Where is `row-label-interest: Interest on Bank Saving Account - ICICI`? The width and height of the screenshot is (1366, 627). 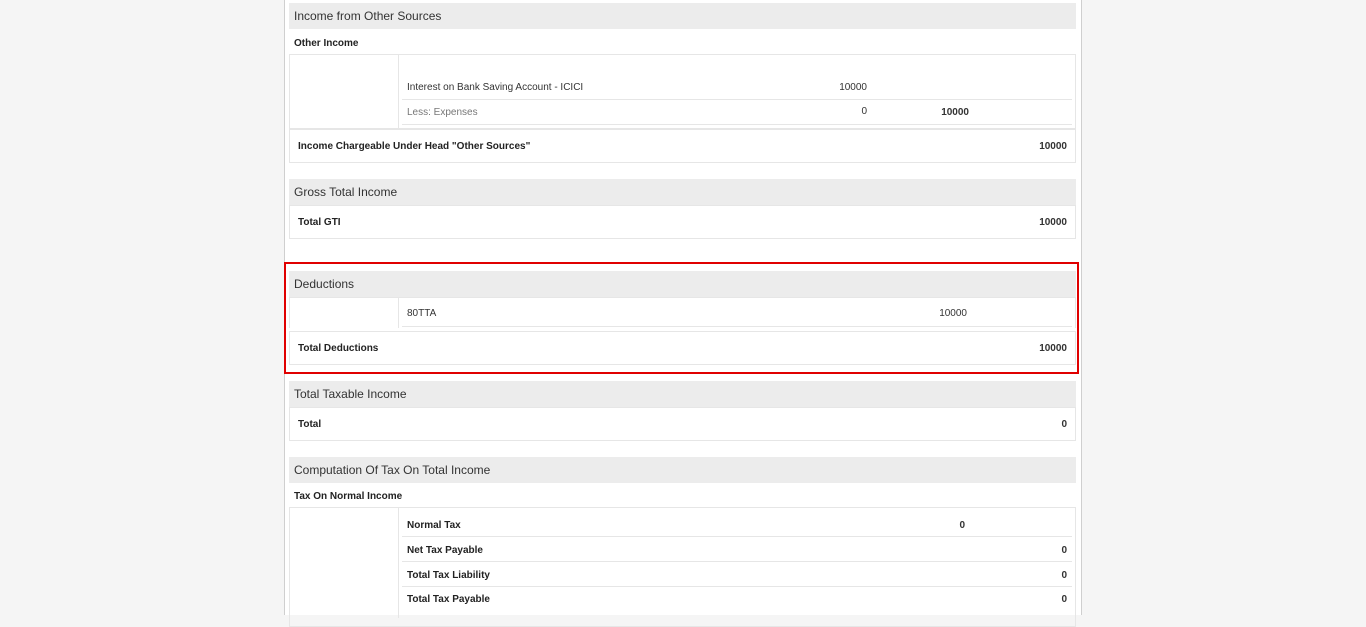
row-label-interest: Interest on Bank Saving Account - ICICI is located at coordinates (495, 87).